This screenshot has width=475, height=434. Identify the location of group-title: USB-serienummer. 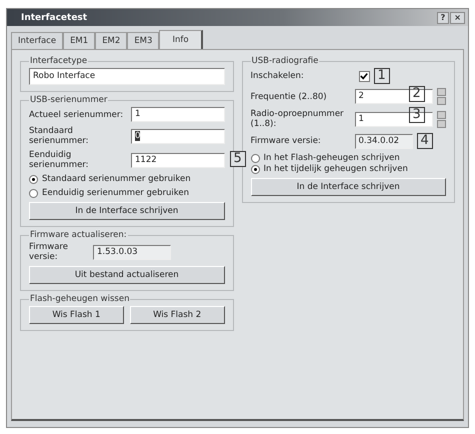
(68, 100).